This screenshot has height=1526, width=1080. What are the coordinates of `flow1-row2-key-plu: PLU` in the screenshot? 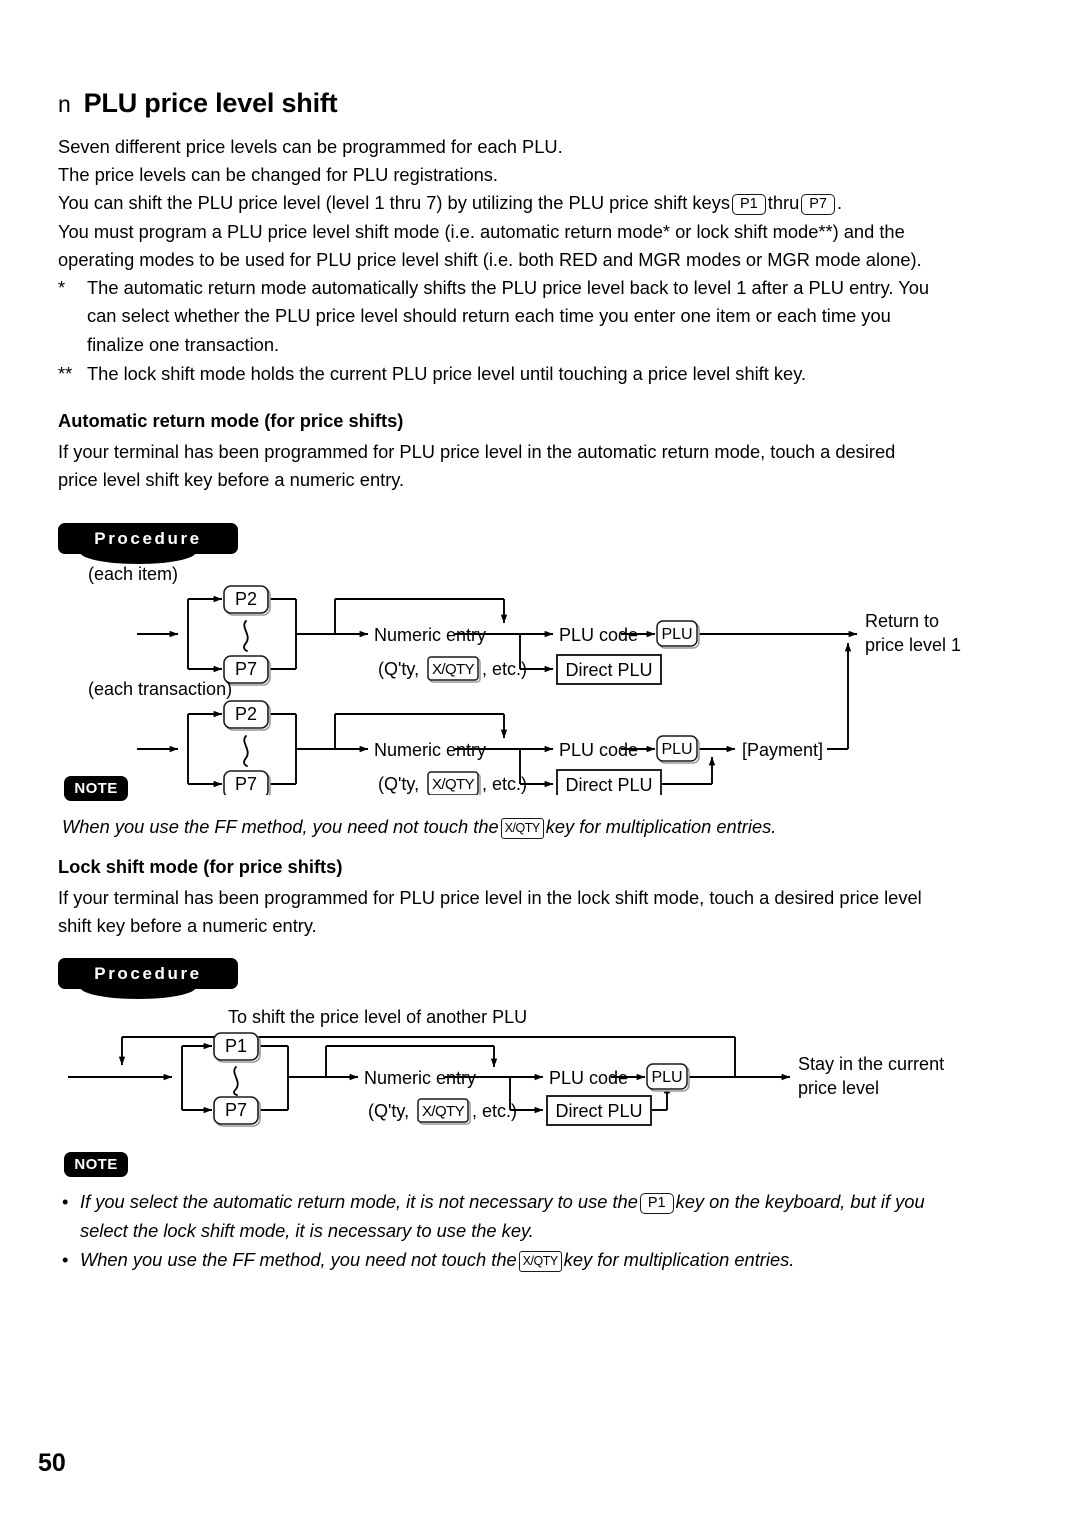 It's located at (678, 749).